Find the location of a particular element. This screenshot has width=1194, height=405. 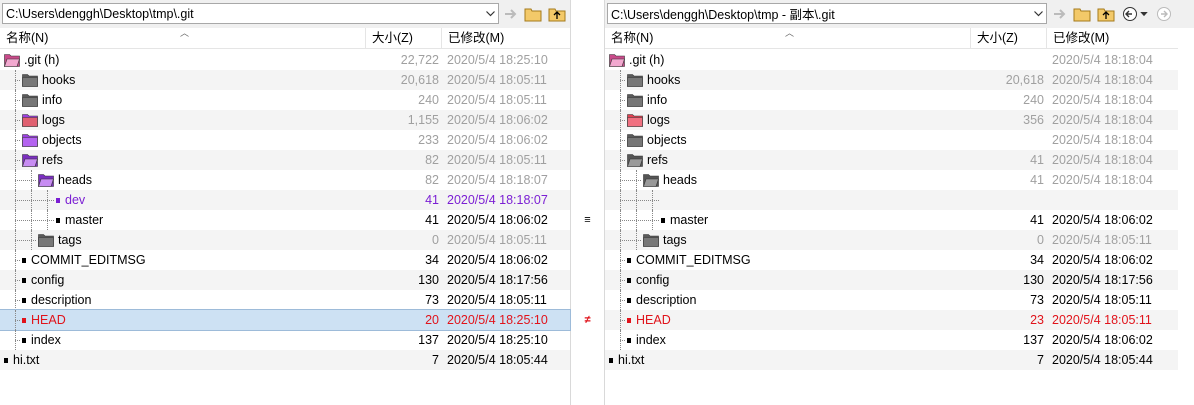

item-name: hi.txt is located at coordinates (631, 360).